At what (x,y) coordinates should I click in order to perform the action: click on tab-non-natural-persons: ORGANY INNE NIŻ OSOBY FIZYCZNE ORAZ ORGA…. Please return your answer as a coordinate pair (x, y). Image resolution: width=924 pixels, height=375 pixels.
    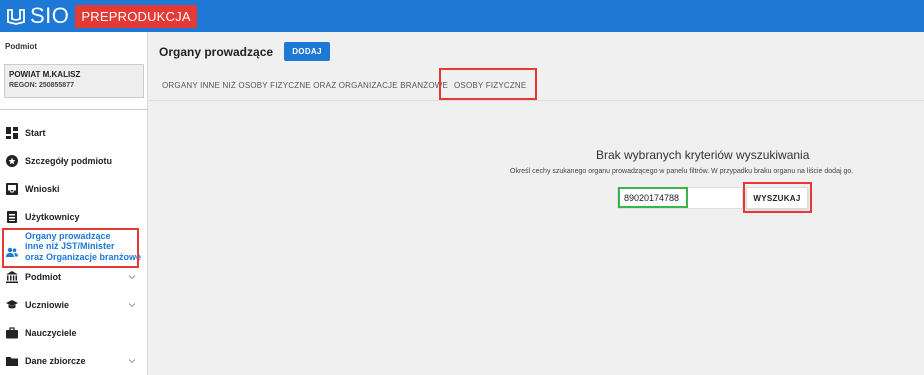
    Looking at the image, I should click on (305, 85).